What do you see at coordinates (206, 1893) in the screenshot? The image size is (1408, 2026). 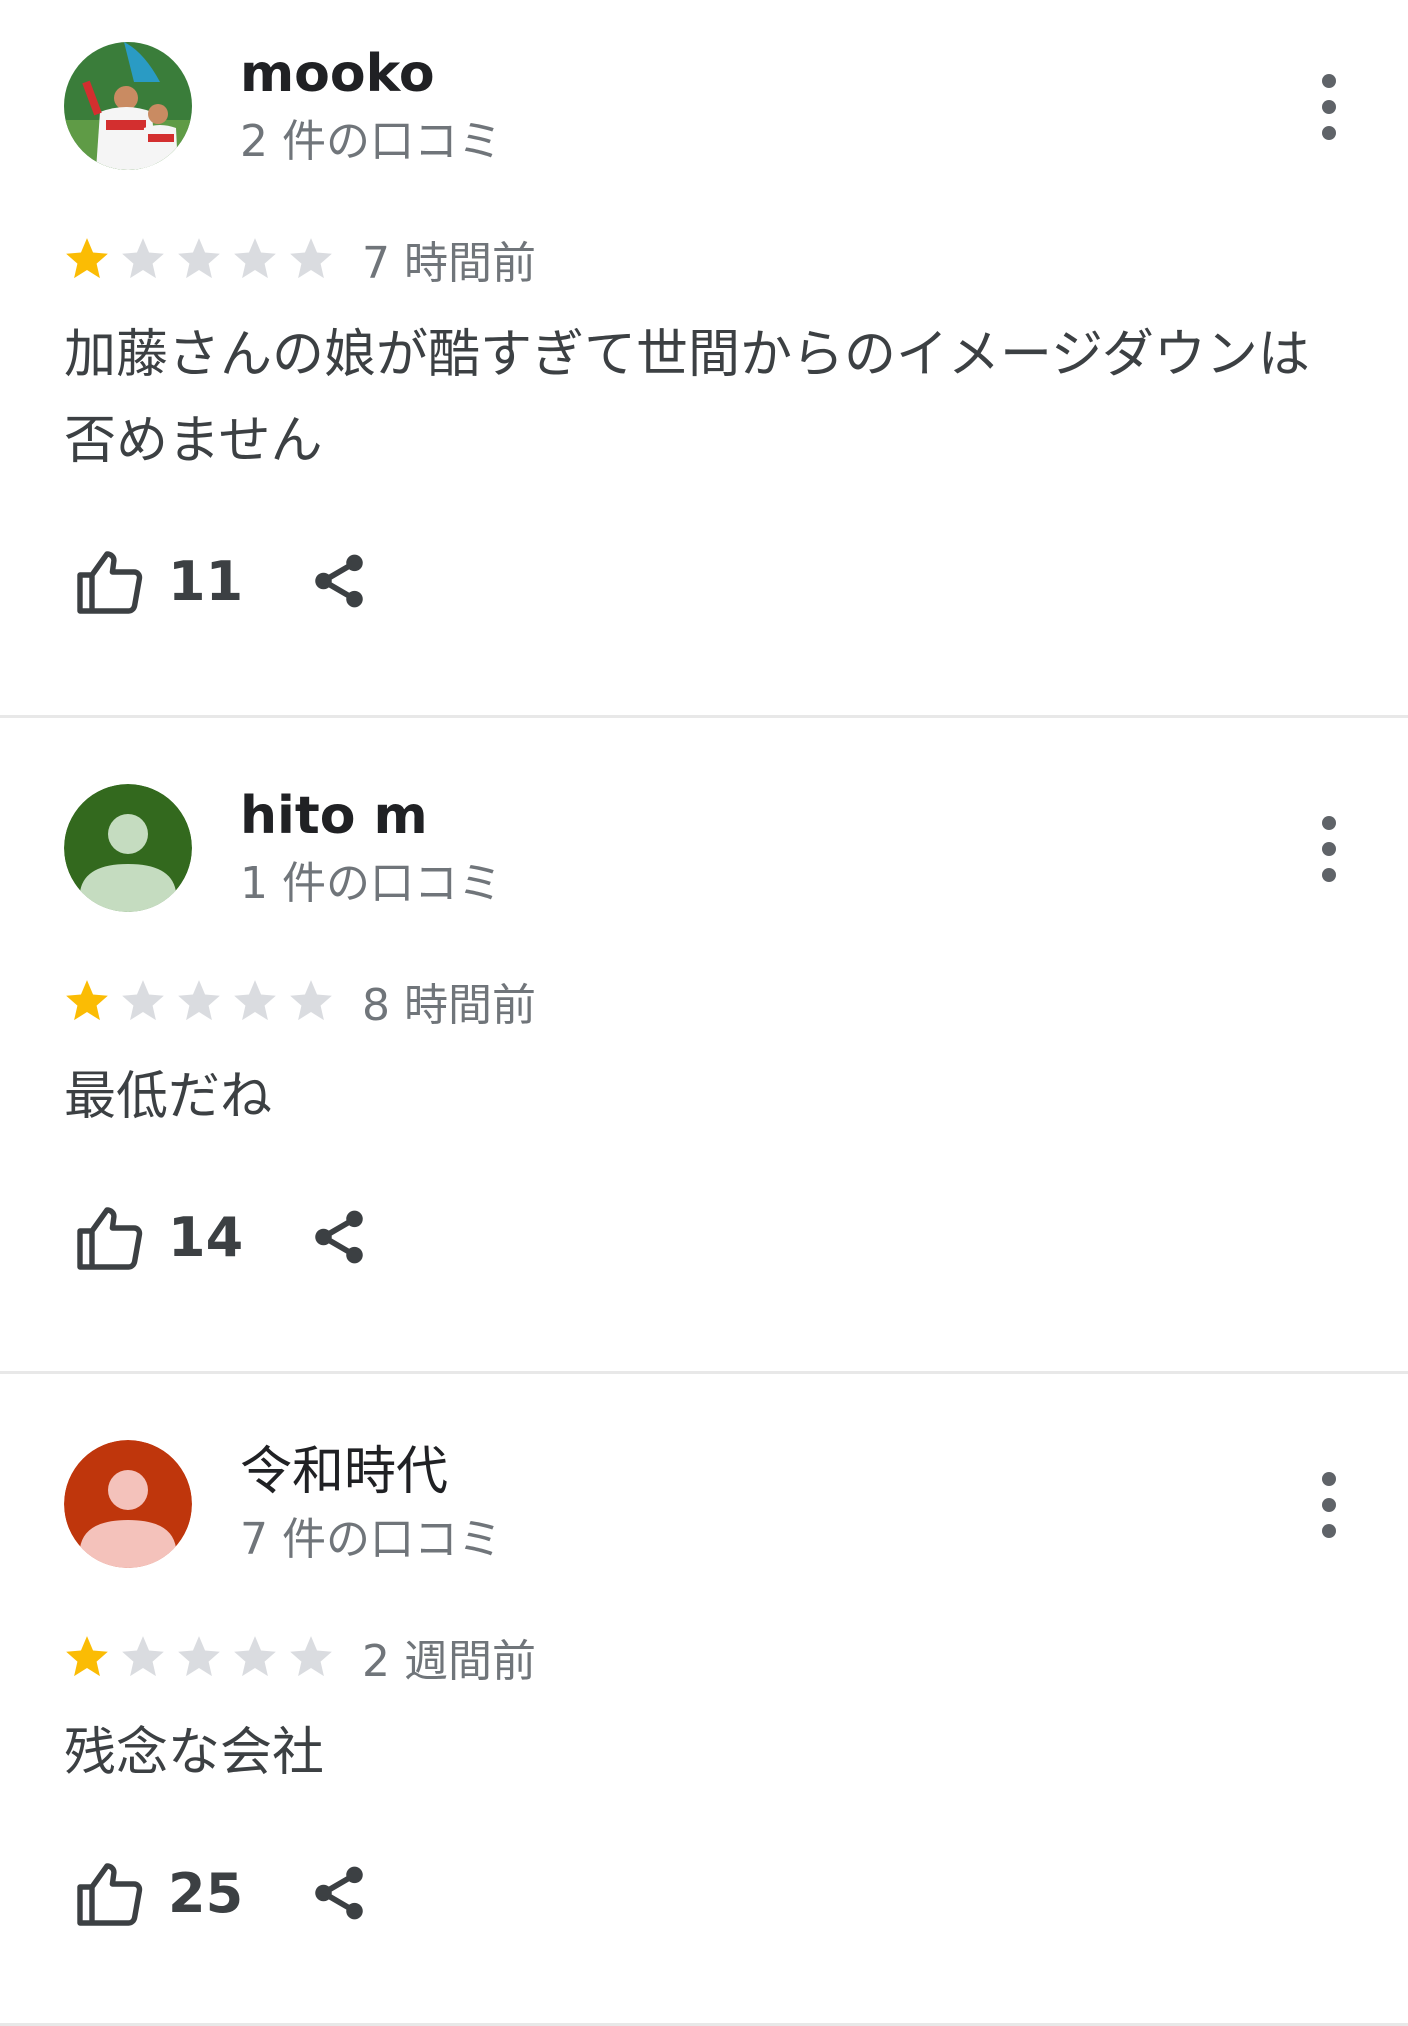 I see `like-count: 25` at bounding box center [206, 1893].